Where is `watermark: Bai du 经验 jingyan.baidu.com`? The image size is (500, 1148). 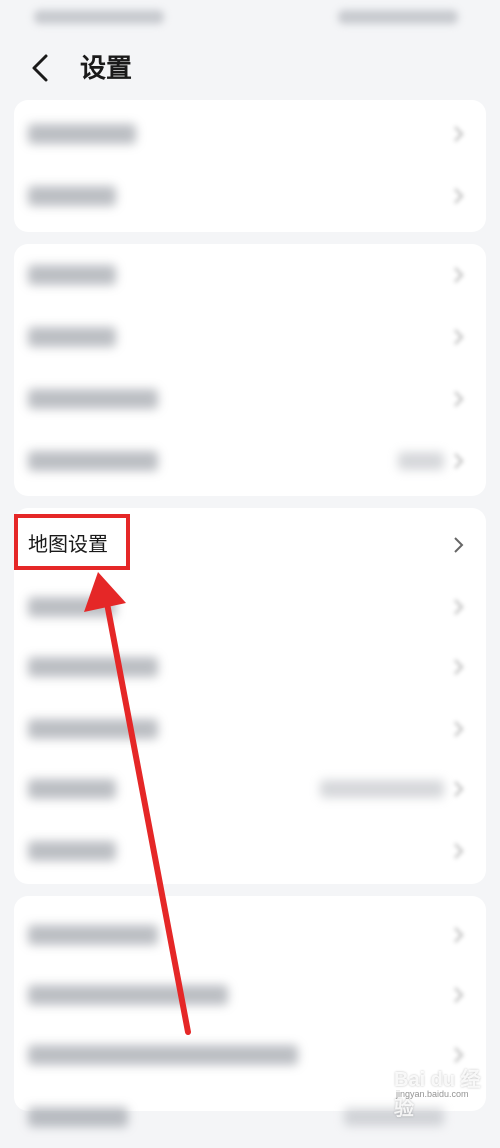
watermark: Bai du 经验 jingyan.baidu.com is located at coordinates (437, 1090).